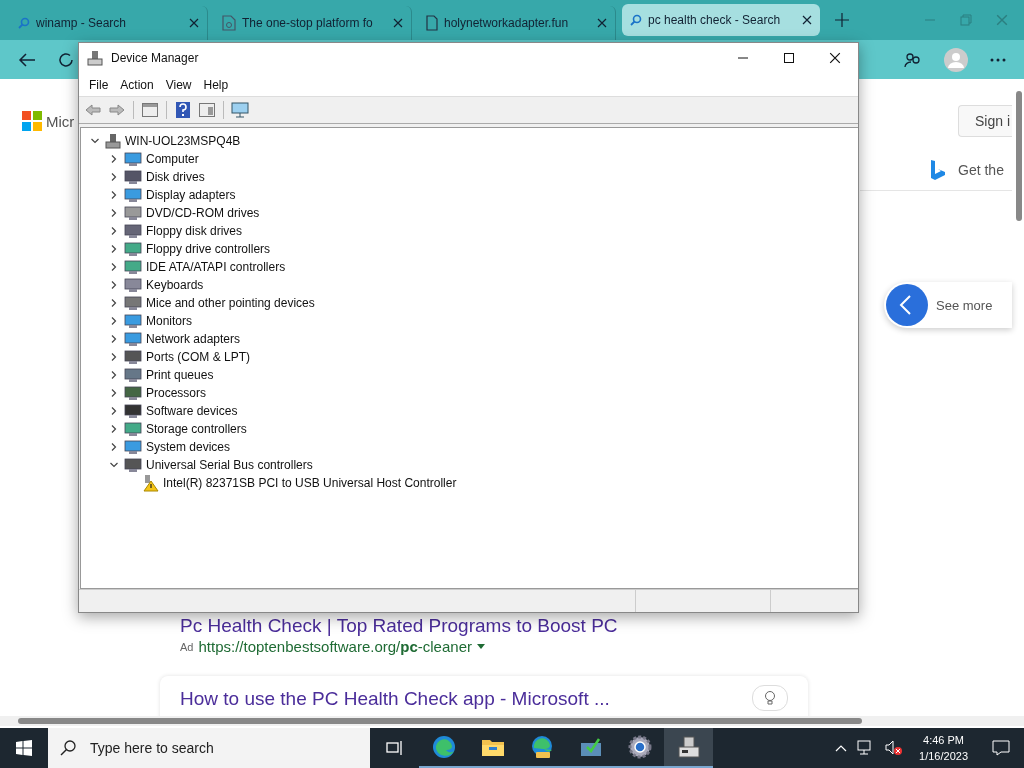 The height and width of the screenshot is (768, 1024). Describe the element at coordinates (192, 411) in the screenshot. I see `tree-item: Software devices` at that location.